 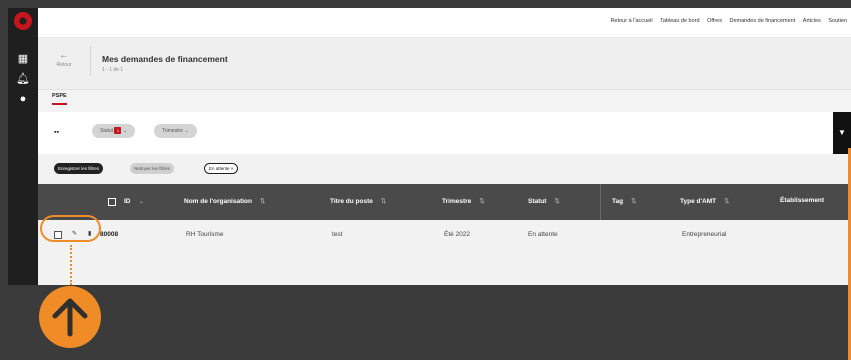 What do you see at coordinates (218, 201) in the screenshot?
I see `col-organisation-label: Nom de l'organisation` at bounding box center [218, 201].